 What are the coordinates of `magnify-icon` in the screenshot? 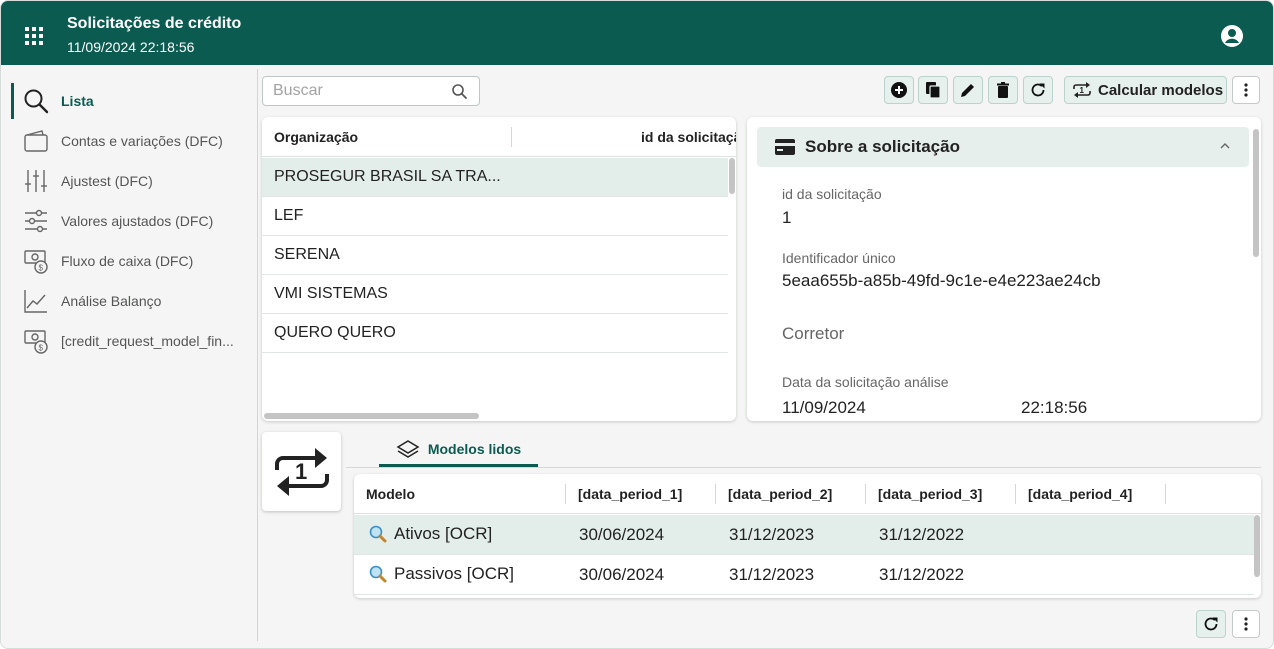 It's located at (378, 574).